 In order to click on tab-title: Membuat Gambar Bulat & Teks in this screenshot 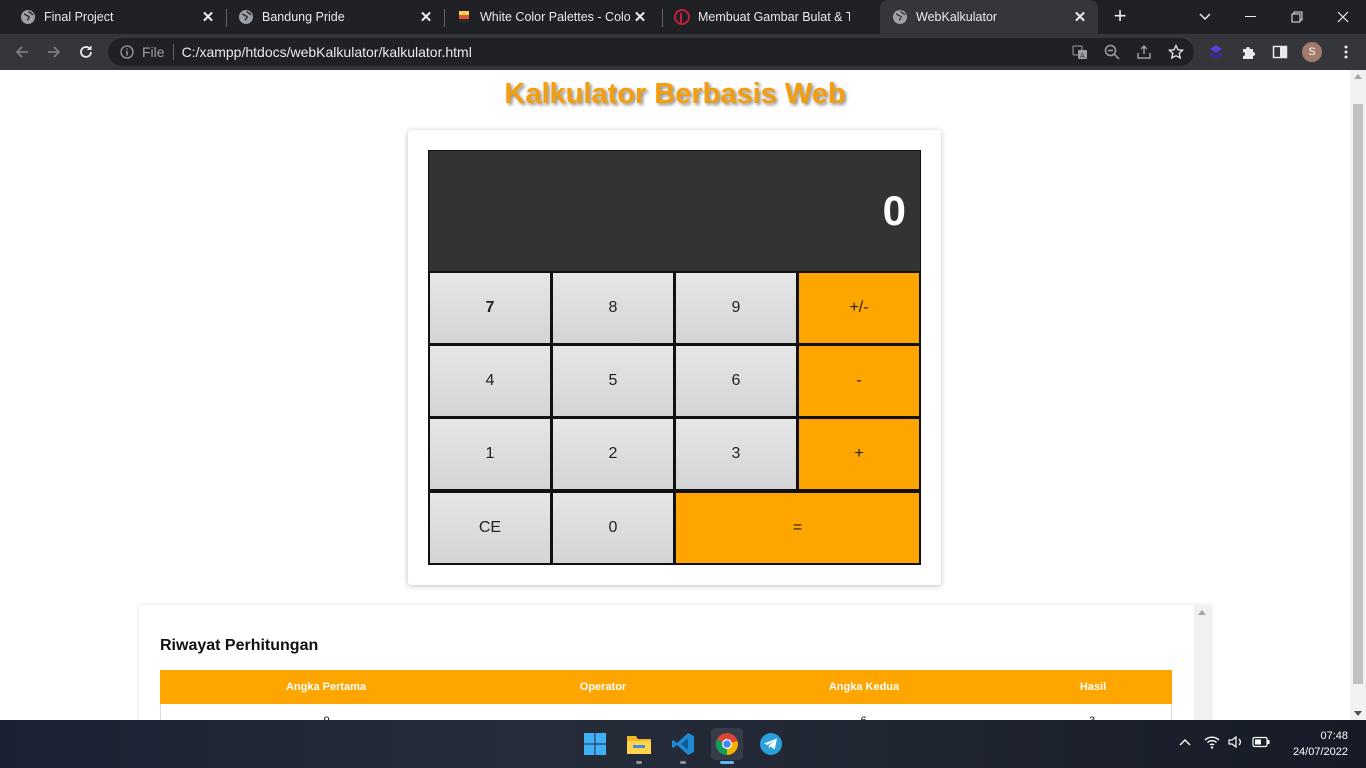, I will do `click(774, 17)`.